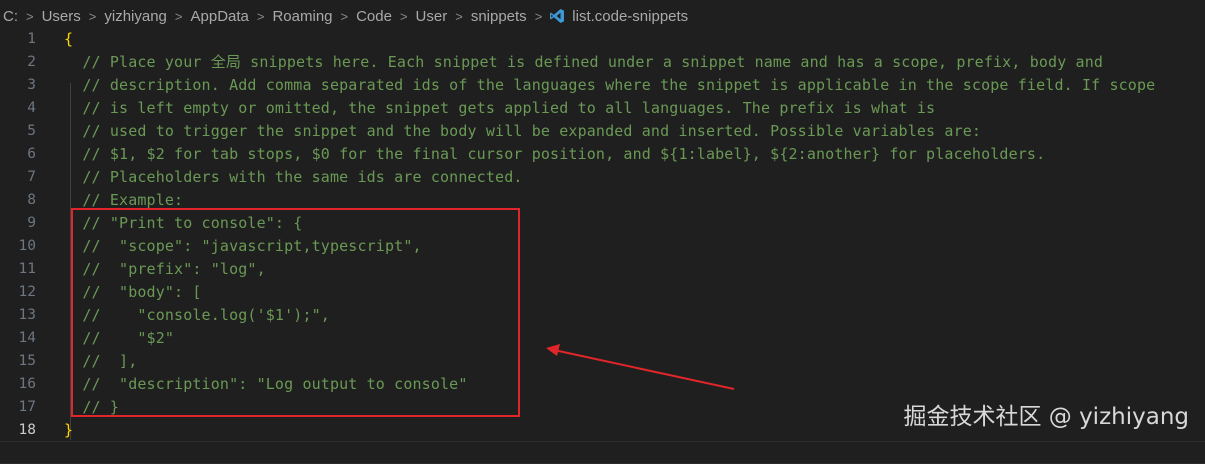 This screenshot has width=1205, height=464. Describe the element at coordinates (27, 429) in the screenshot. I see `line-number: 18` at that location.